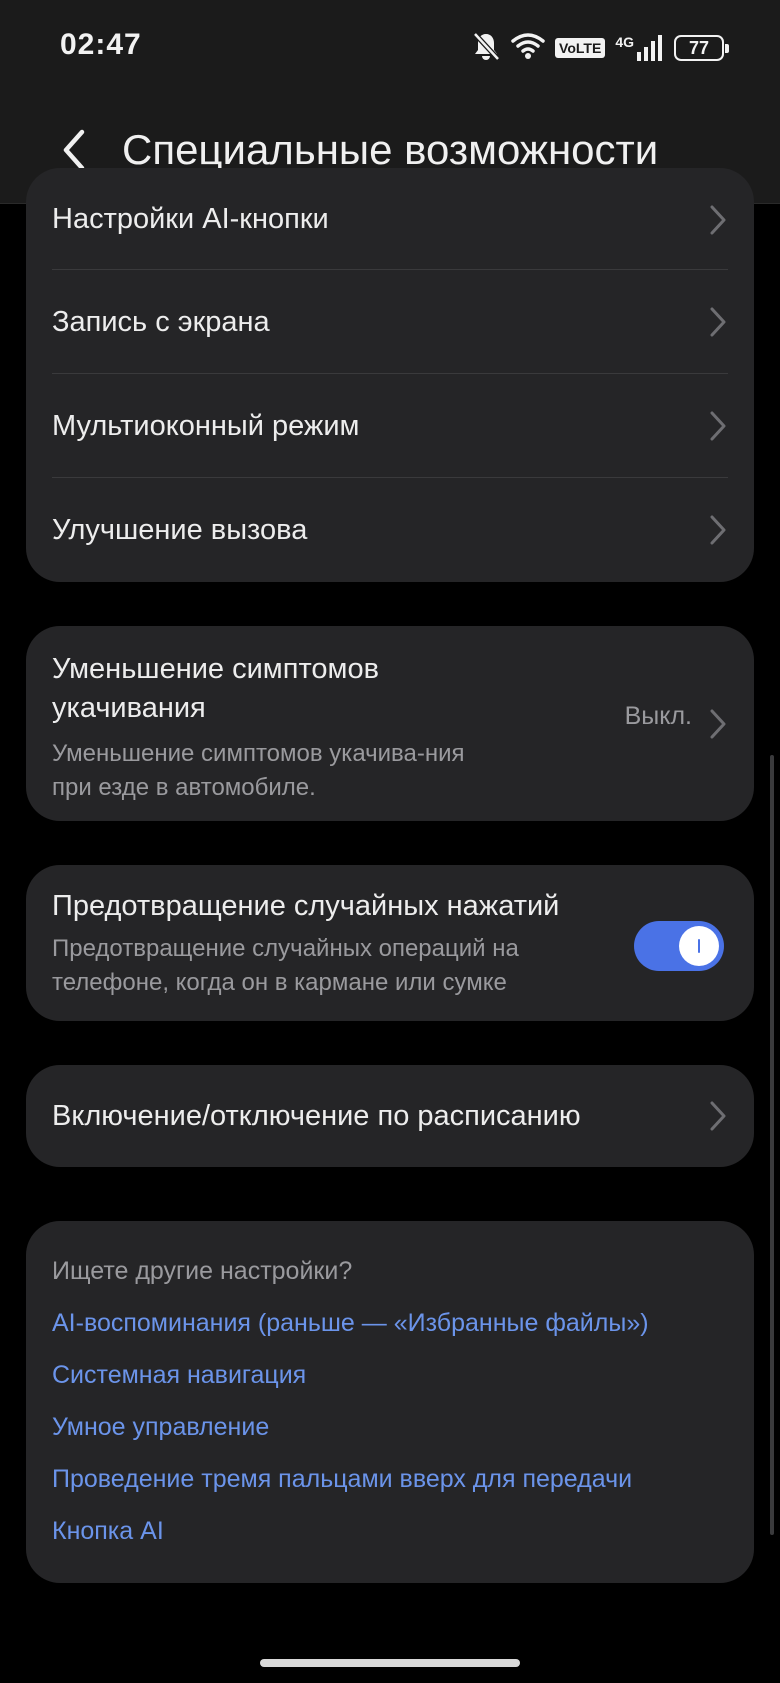 This screenshot has height=1683, width=780. What do you see at coordinates (206, 425) in the screenshot?
I see `row-label: Мультиоконный режим` at bounding box center [206, 425].